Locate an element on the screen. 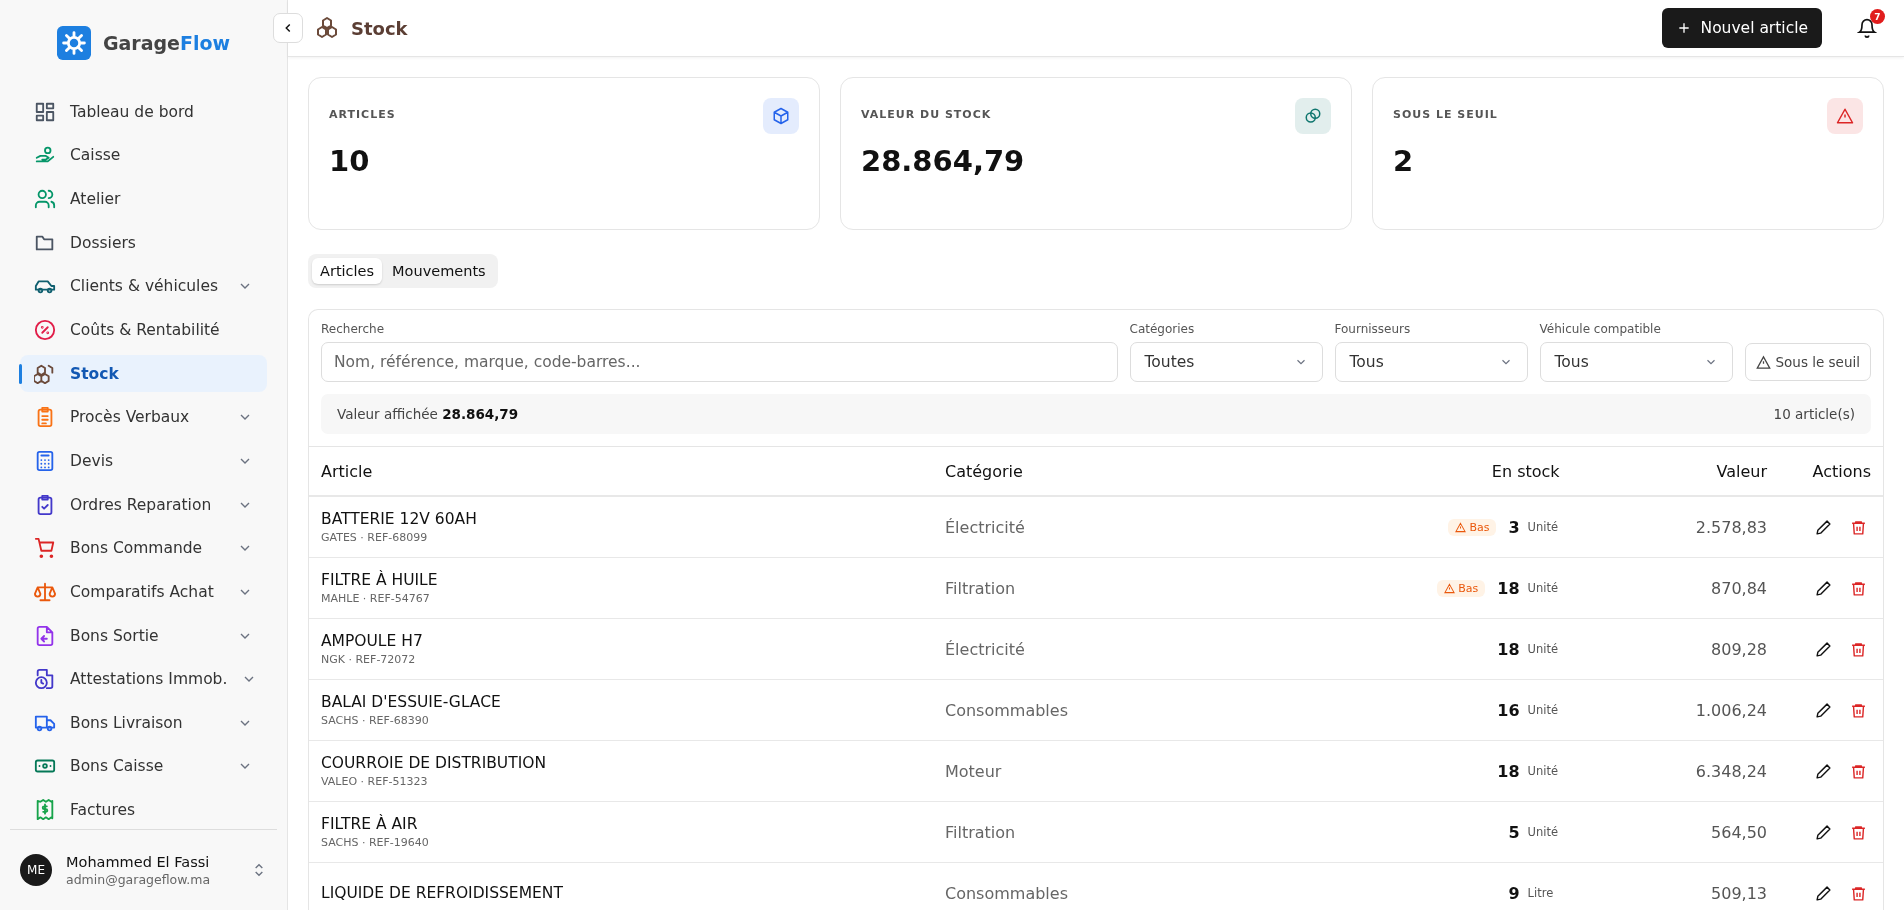 The width and height of the screenshot is (1904, 910). article-name: LIQUIDE DE REFROIDISSEMENT is located at coordinates (442, 893).